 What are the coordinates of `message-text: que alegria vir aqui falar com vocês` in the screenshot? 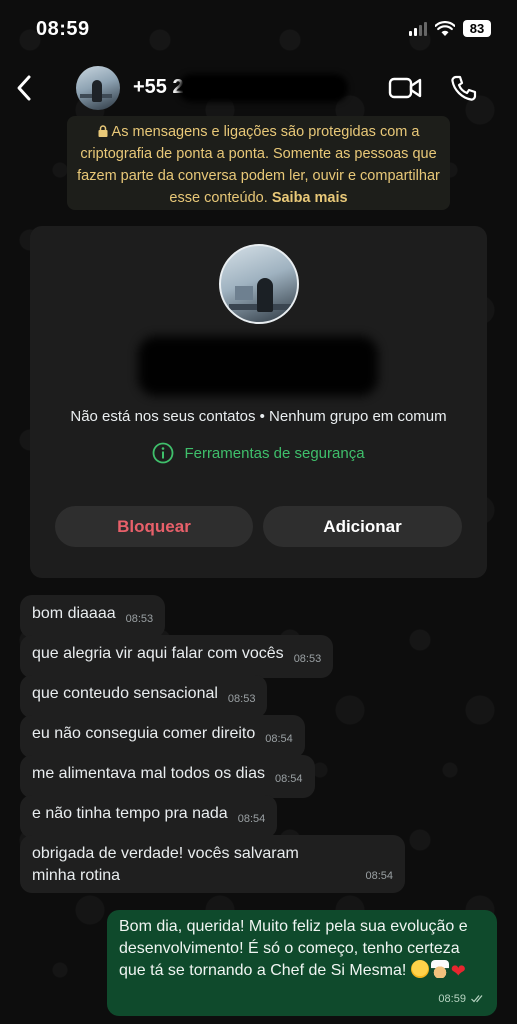 It's located at (158, 653).